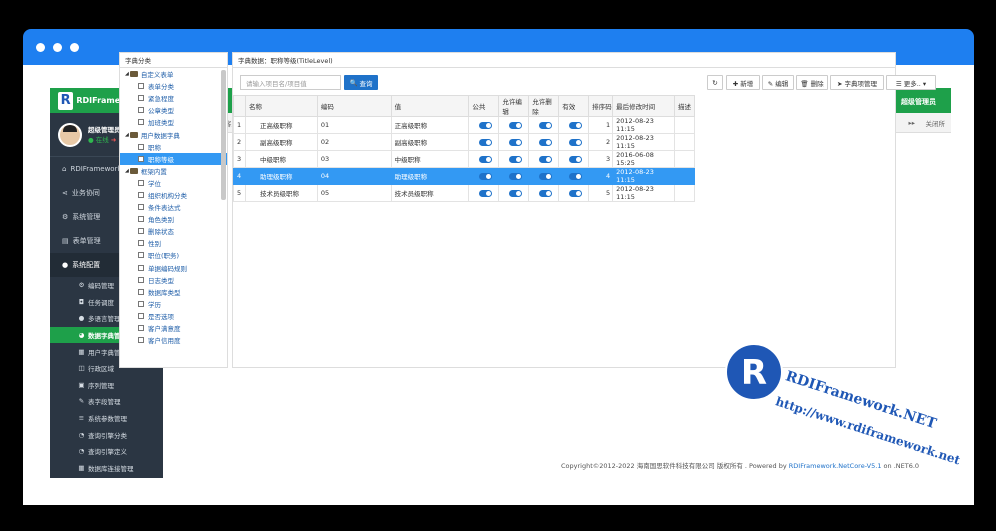  I want to click on table-row: 2 副高级职称 02 副高级职称 2 2012-08-23 11:15, so click(464, 142).